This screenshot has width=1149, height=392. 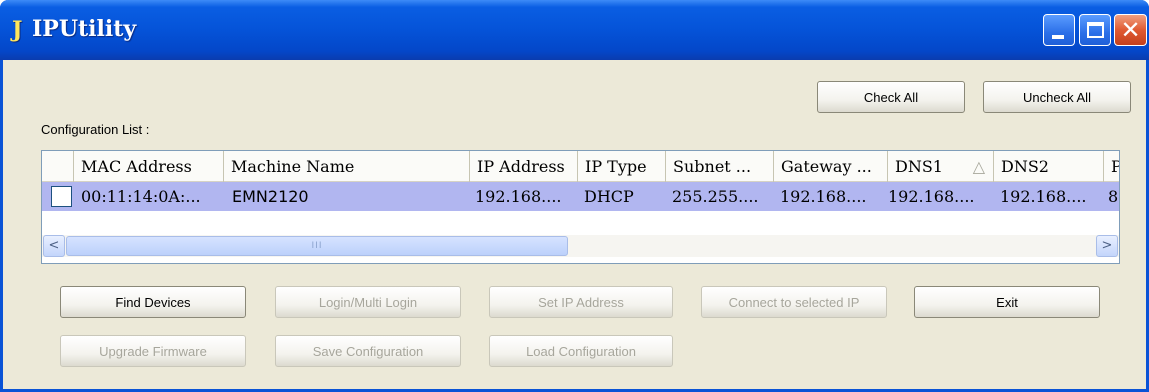 I want to click on maximize-button, so click(x=1095, y=30).